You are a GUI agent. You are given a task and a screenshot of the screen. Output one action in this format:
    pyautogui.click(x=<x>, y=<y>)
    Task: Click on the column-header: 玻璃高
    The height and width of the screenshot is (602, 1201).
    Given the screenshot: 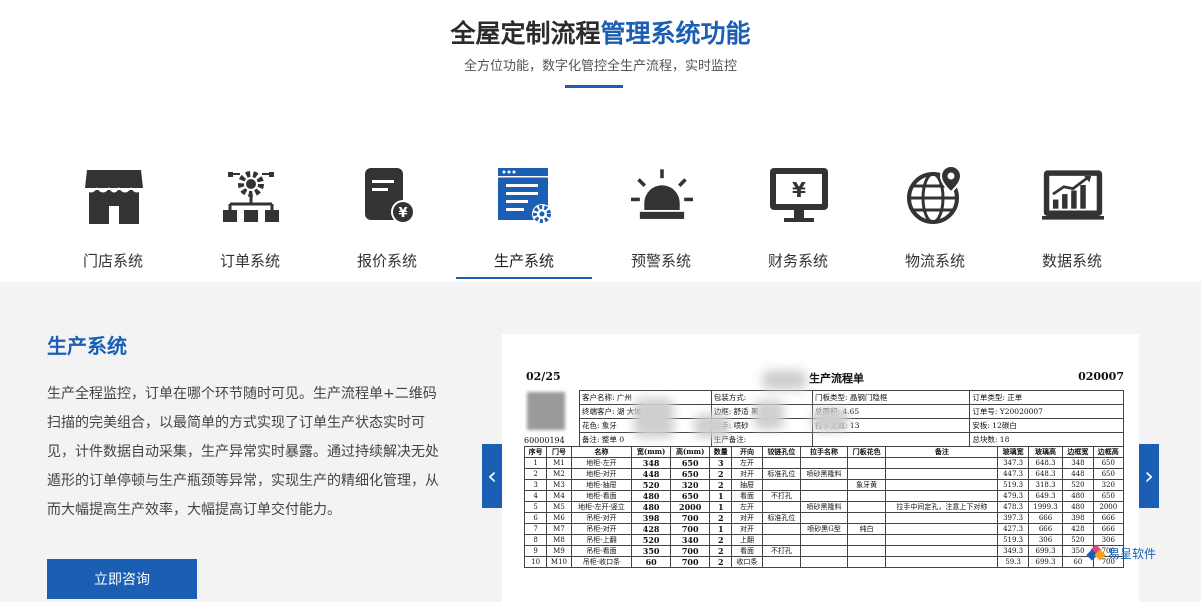 What is the action you would take?
    pyautogui.click(x=1045, y=452)
    